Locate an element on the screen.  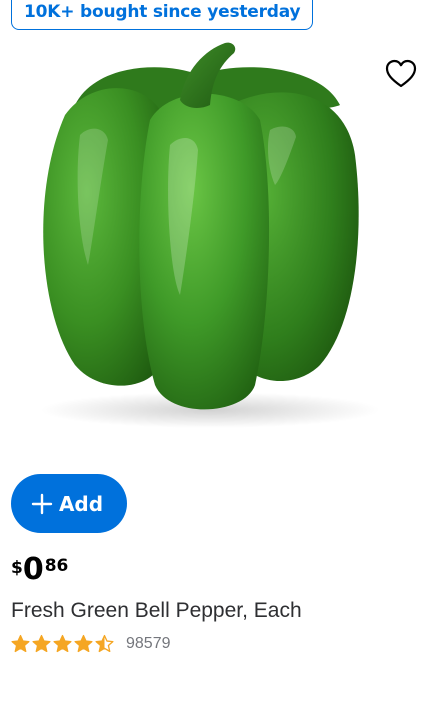
star-half-icon is located at coordinates (104, 643).